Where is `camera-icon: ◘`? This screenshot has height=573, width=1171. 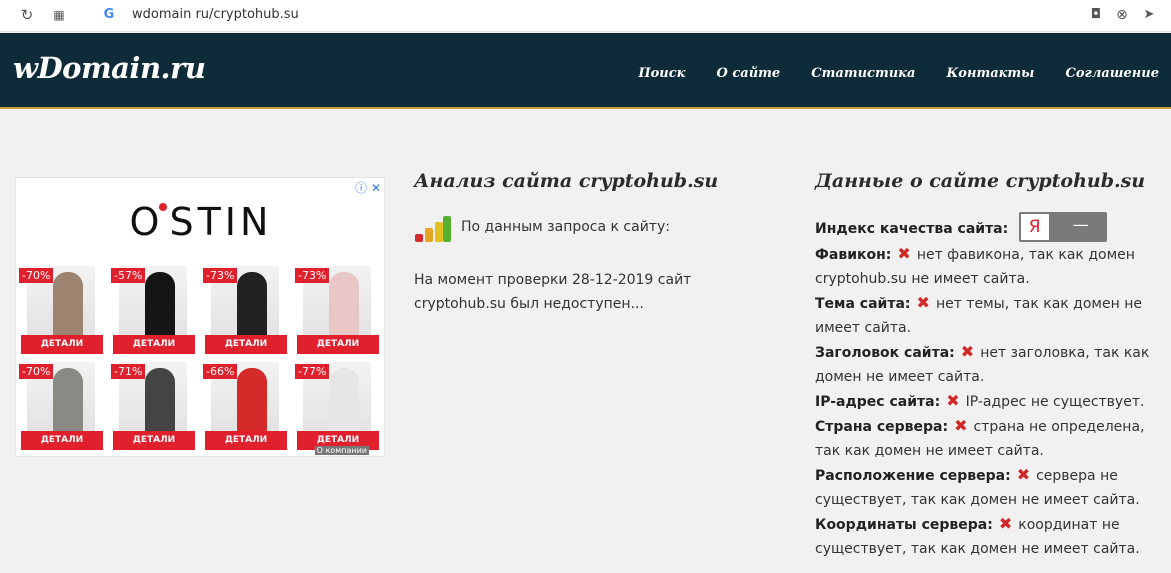
camera-icon: ◘ is located at coordinates (1096, 15).